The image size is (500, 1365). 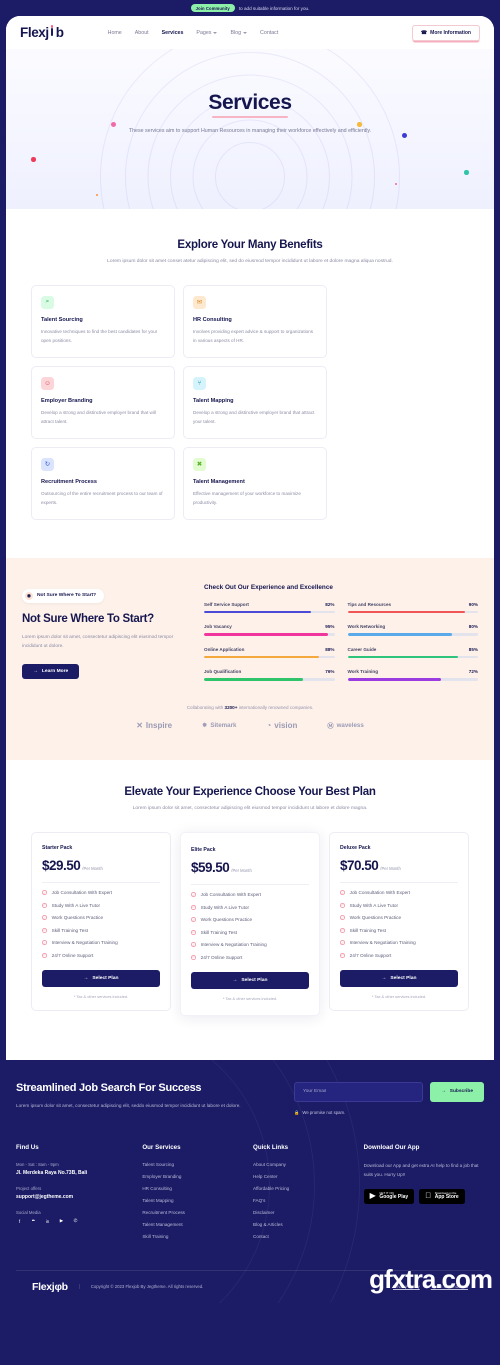 I want to click on skill-value: 88%, so click(x=330, y=649).